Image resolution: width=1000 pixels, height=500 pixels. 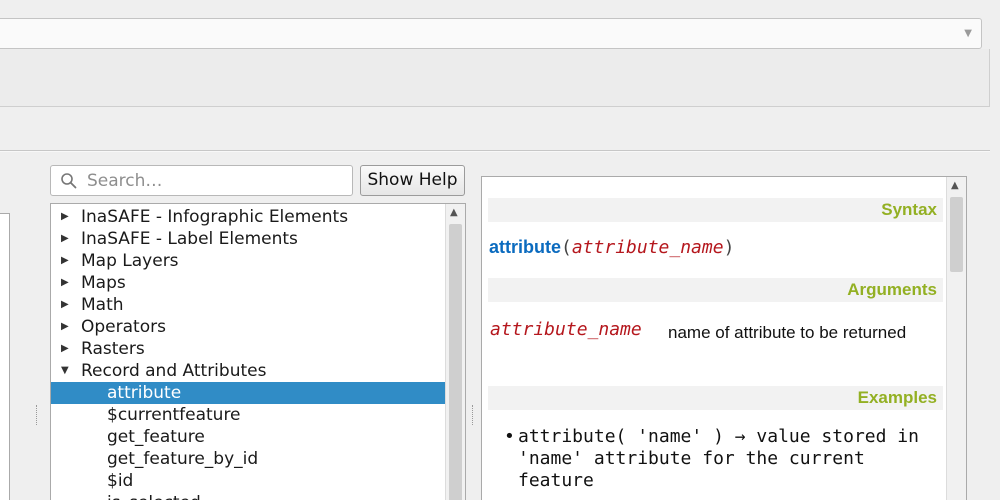 What do you see at coordinates (715, 290) in the screenshot?
I see `arguments-header: Arguments` at bounding box center [715, 290].